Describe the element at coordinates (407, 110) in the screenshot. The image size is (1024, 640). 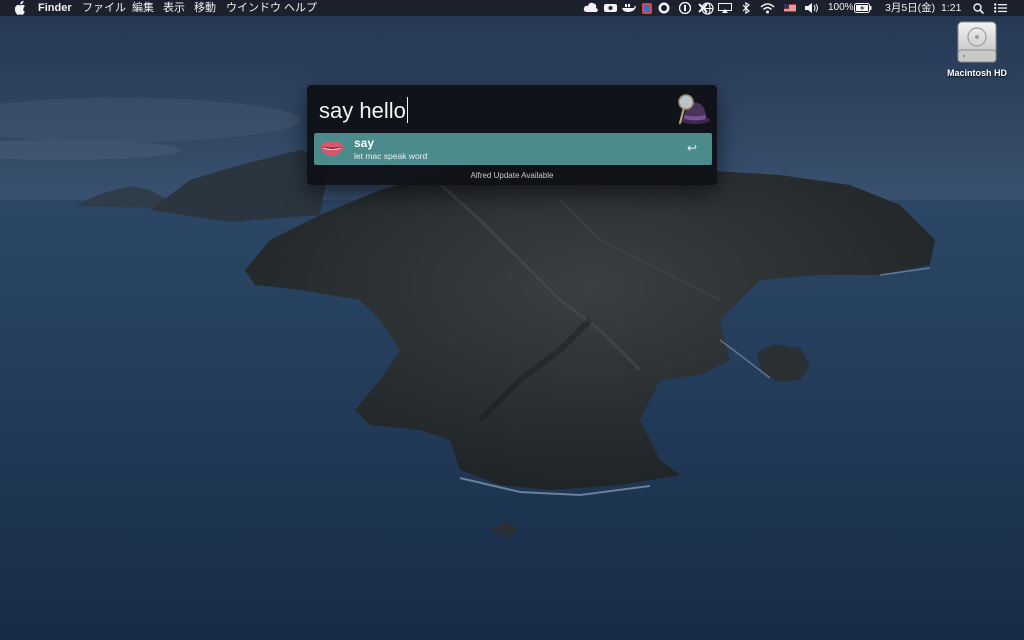
I see `text-caret` at that location.